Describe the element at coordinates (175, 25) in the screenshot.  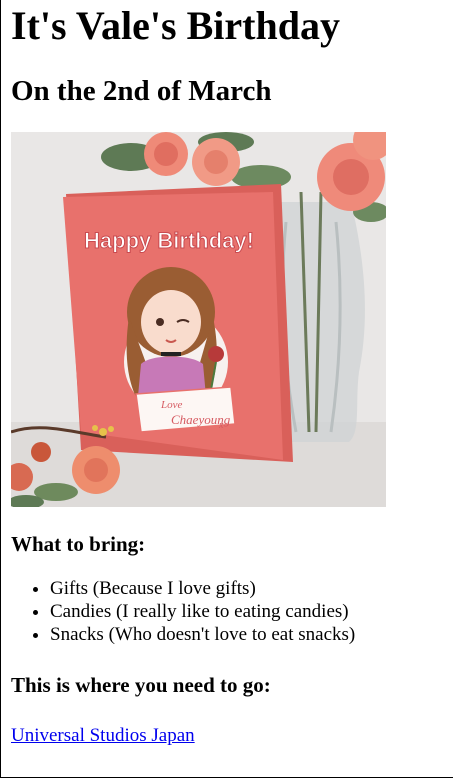
I see `page-title: It's Vale's Birthday` at that location.